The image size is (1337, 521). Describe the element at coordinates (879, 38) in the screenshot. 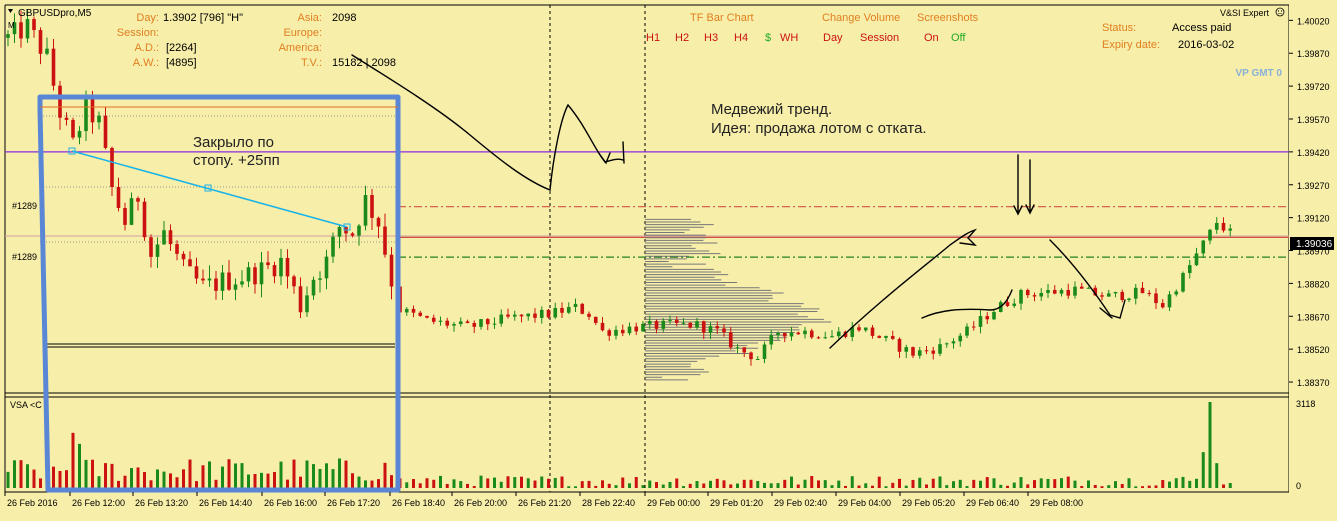

I see `volume-session-button: Session` at that location.